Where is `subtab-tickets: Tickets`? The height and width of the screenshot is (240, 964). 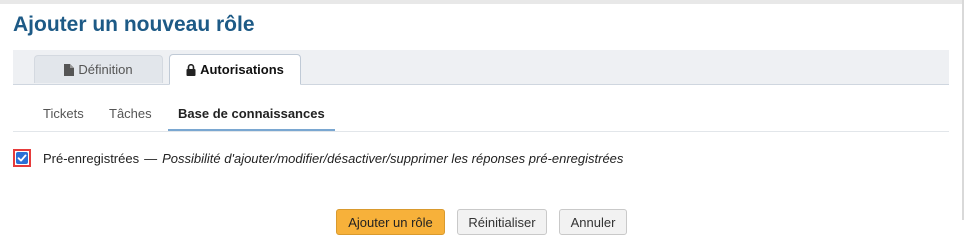 subtab-tickets: Tickets is located at coordinates (63, 114).